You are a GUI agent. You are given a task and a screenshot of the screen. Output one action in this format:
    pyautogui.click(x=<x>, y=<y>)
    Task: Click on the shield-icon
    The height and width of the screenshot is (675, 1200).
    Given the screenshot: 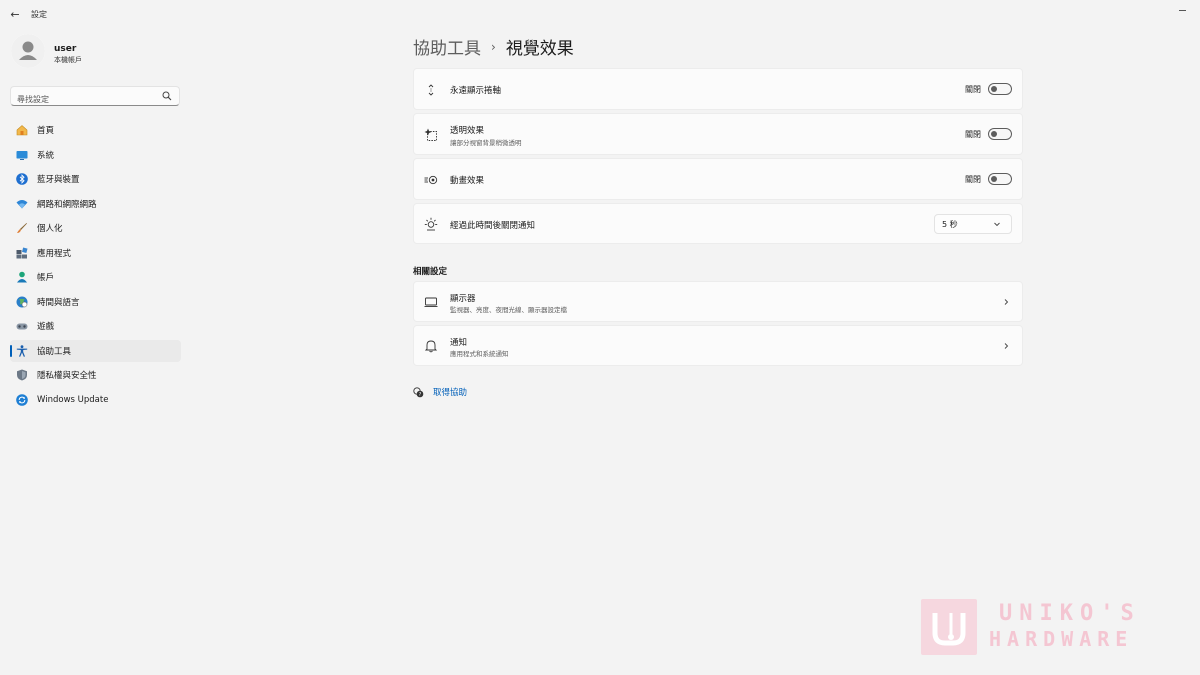 What is the action you would take?
    pyautogui.click(x=22, y=375)
    